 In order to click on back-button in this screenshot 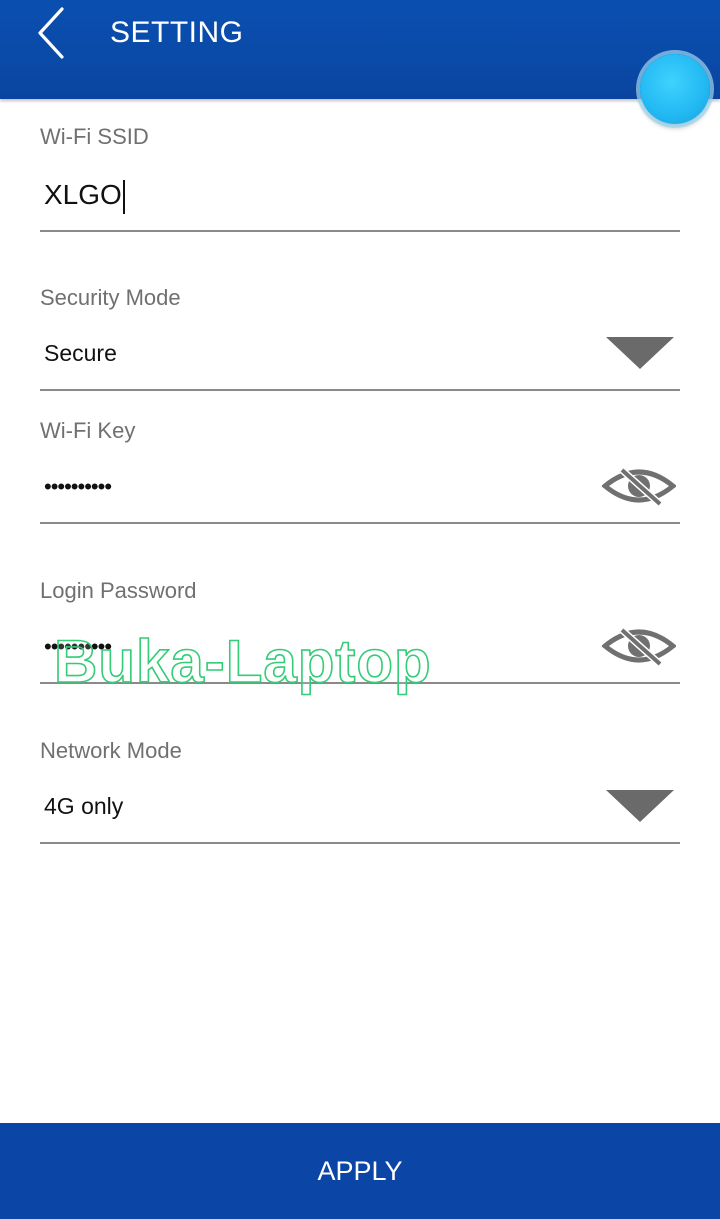, I will do `click(51, 33)`.